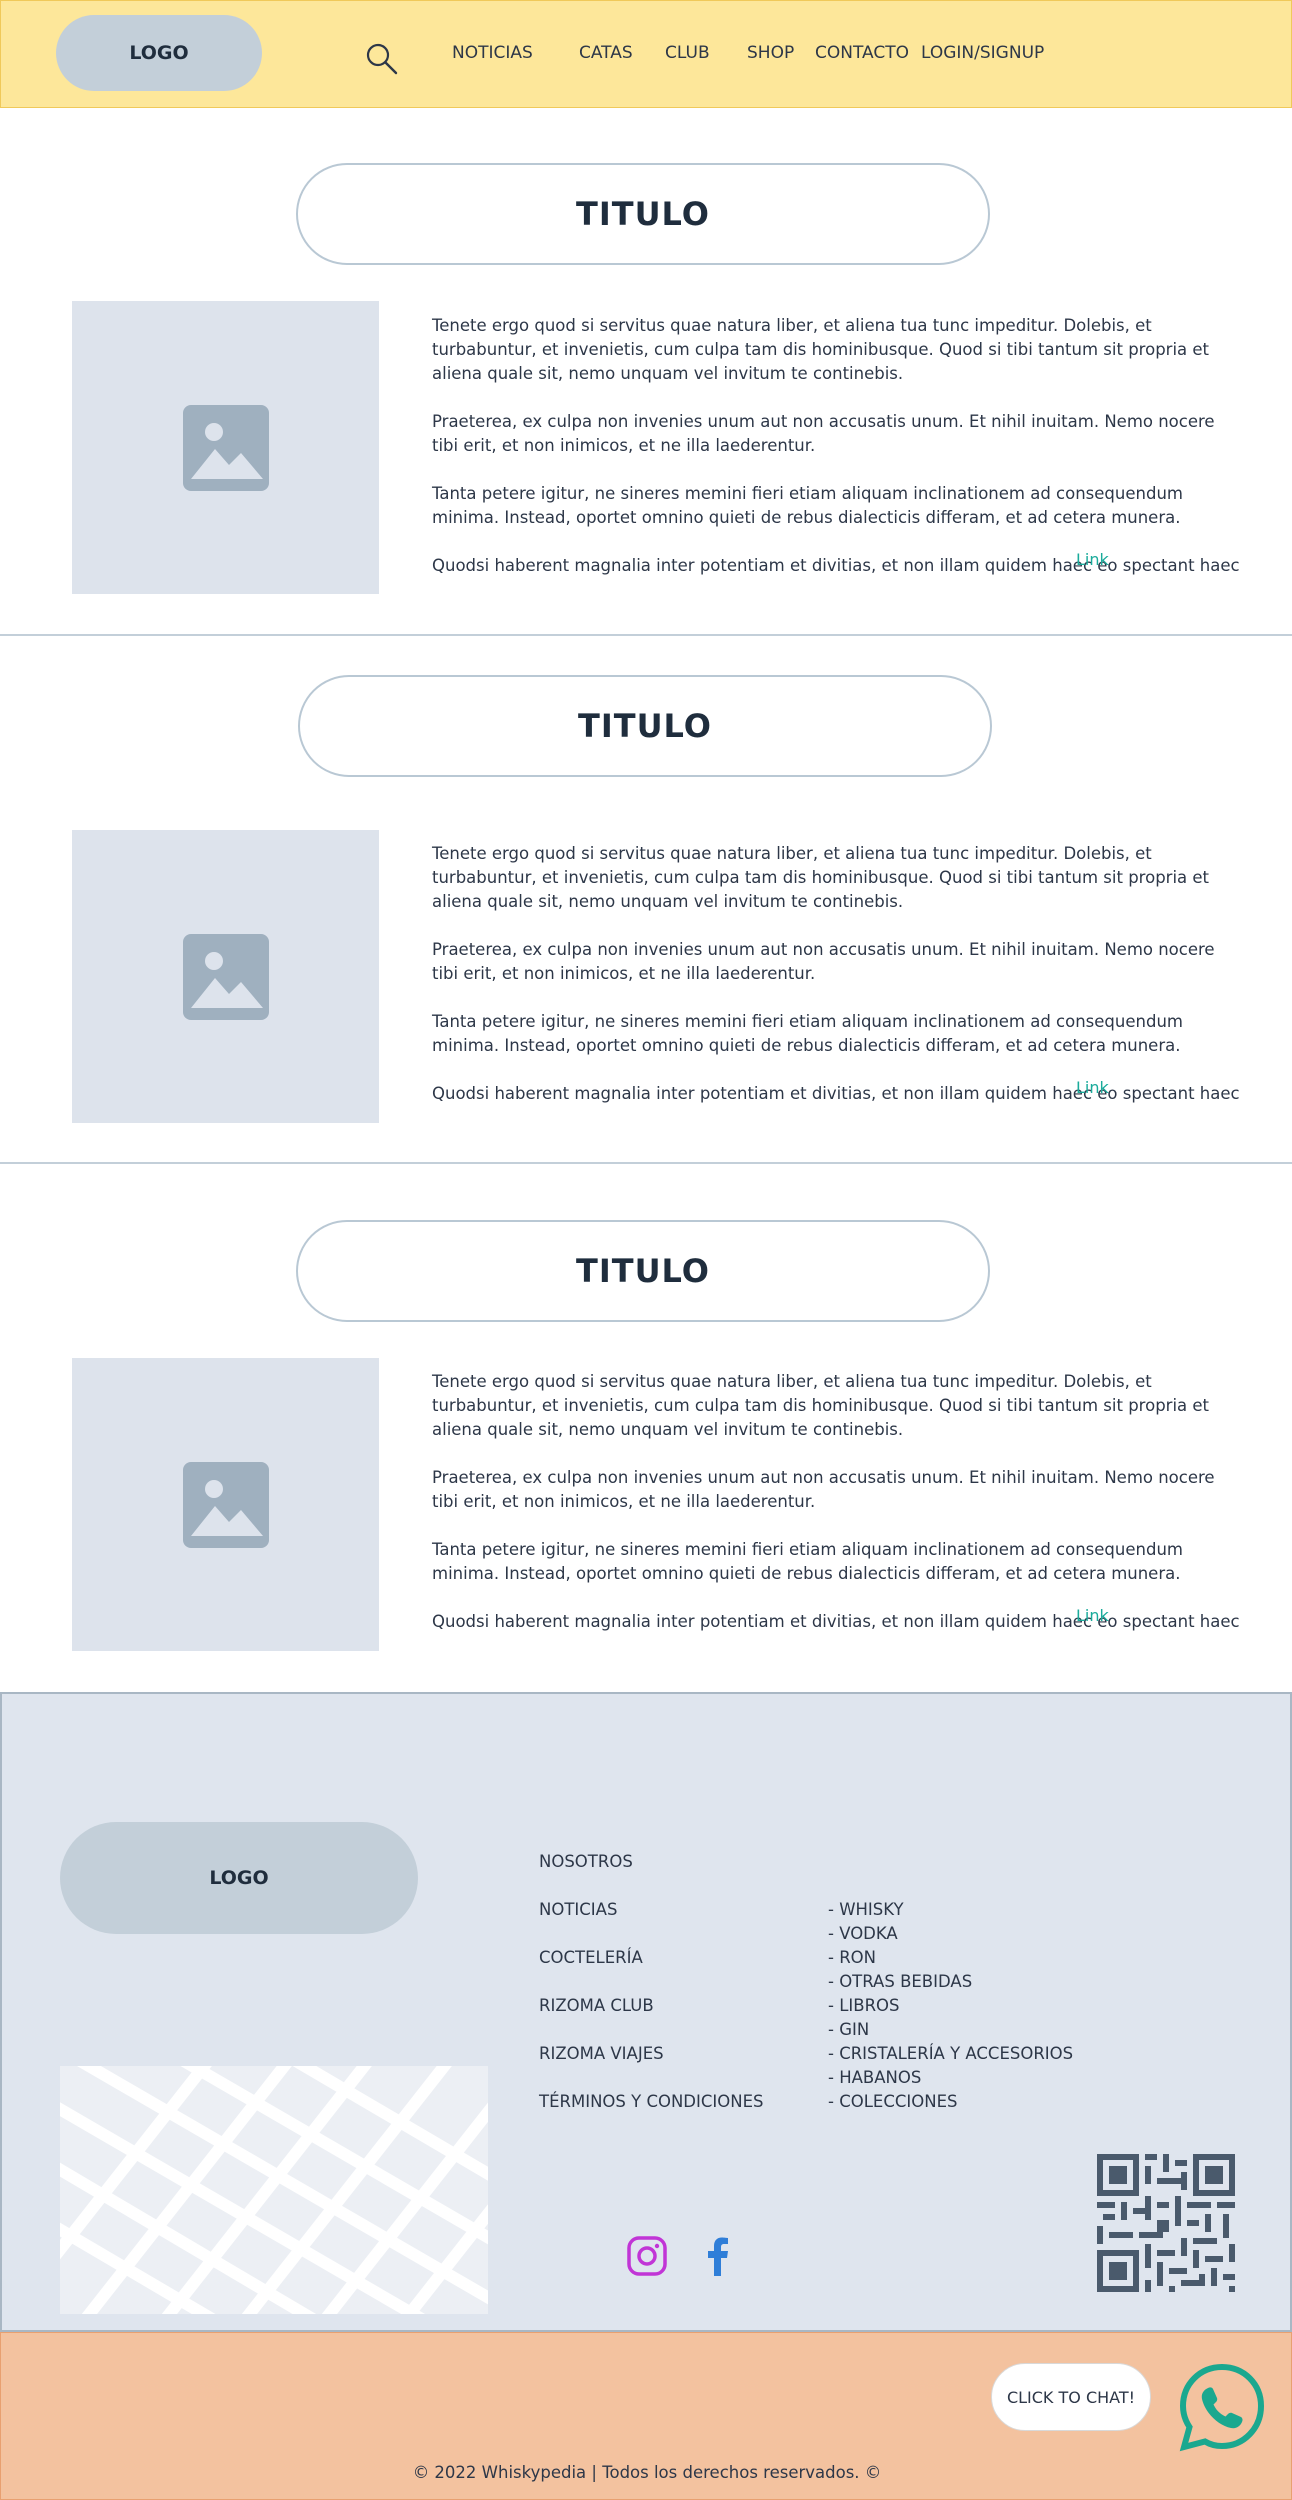 Image resolution: width=1292 pixels, height=2500 pixels. What do you see at coordinates (718, 2256) in the screenshot?
I see `facebook-icon` at bounding box center [718, 2256].